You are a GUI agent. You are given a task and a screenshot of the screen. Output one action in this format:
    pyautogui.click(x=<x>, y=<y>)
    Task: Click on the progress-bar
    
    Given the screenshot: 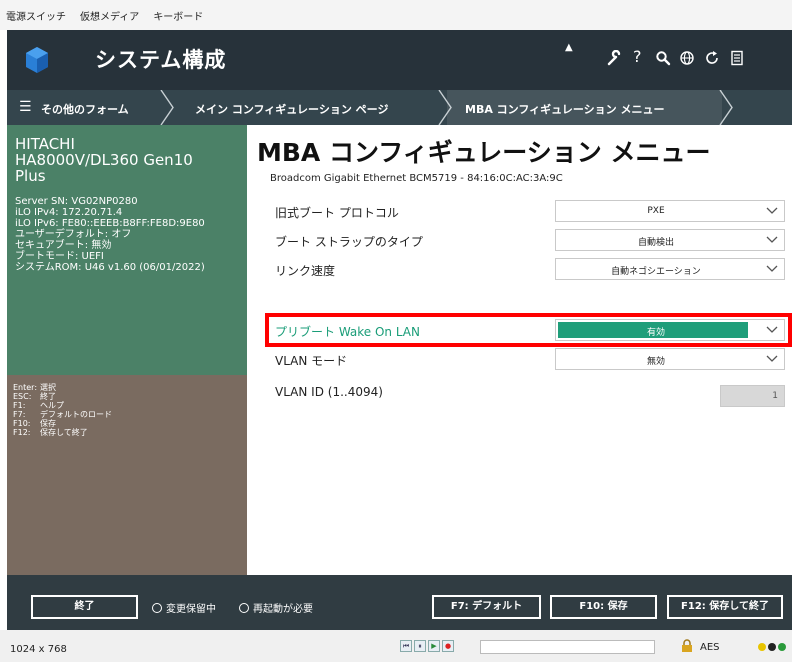 What is the action you would take?
    pyautogui.click(x=567, y=647)
    